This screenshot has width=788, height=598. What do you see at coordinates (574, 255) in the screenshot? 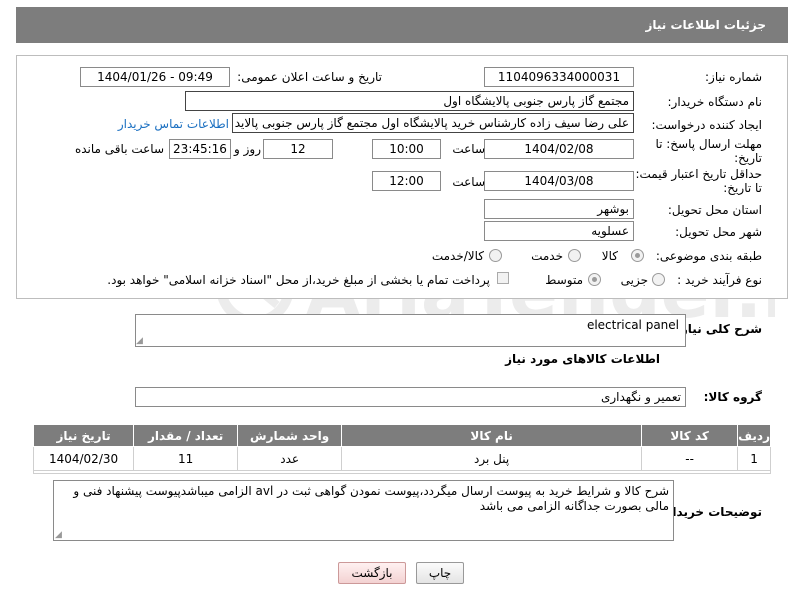
I see `category-radio-service` at bounding box center [574, 255].